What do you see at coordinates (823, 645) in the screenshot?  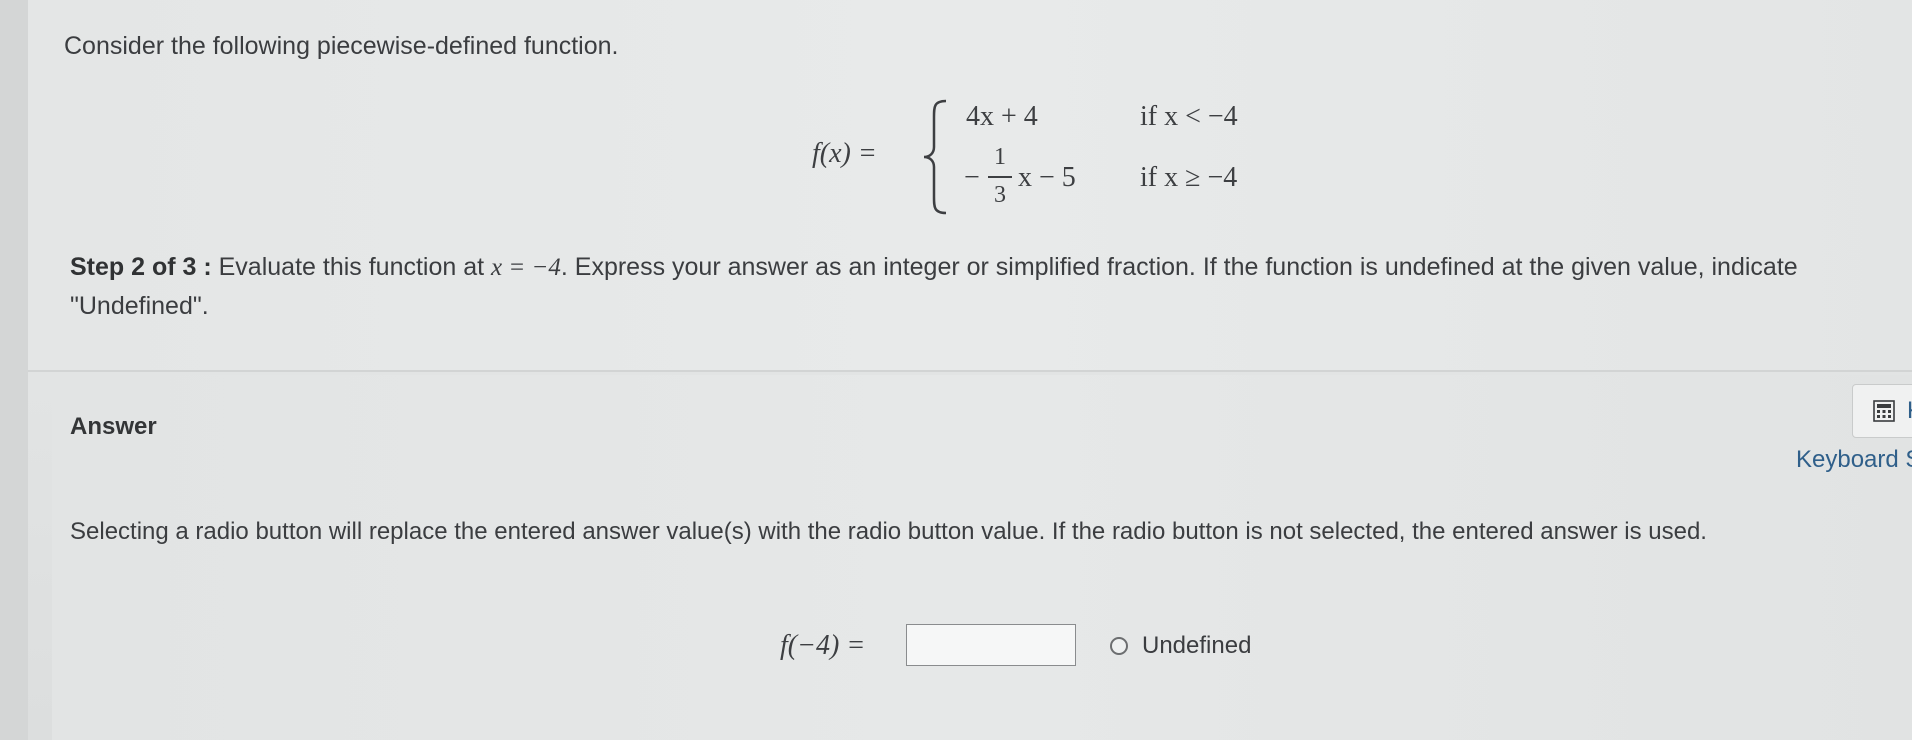 I see `eval-label: f(−4) =` at bounding box center [823, 645].